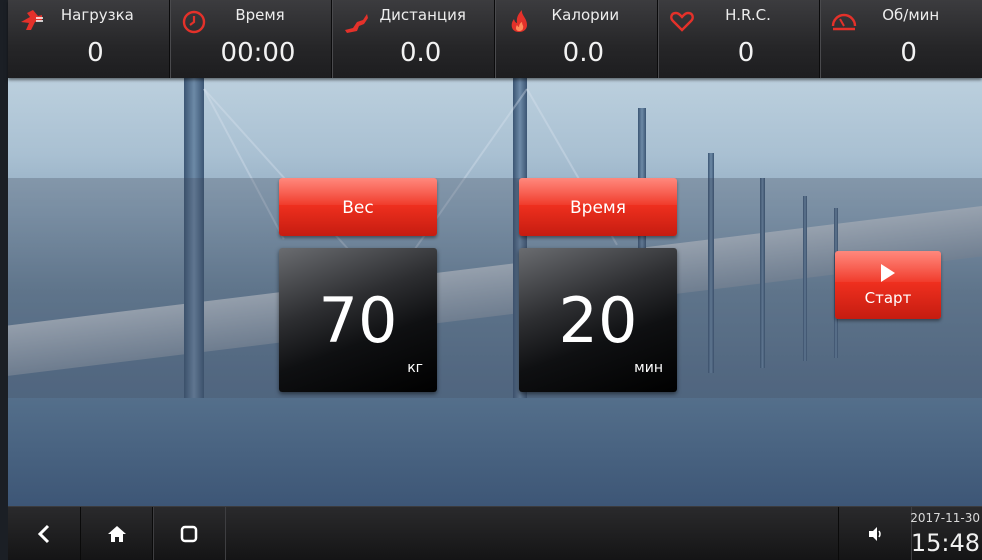 The height and width of the screenshot is (560, 982). I want to click on time-header-label: Время, so click(598, 208).